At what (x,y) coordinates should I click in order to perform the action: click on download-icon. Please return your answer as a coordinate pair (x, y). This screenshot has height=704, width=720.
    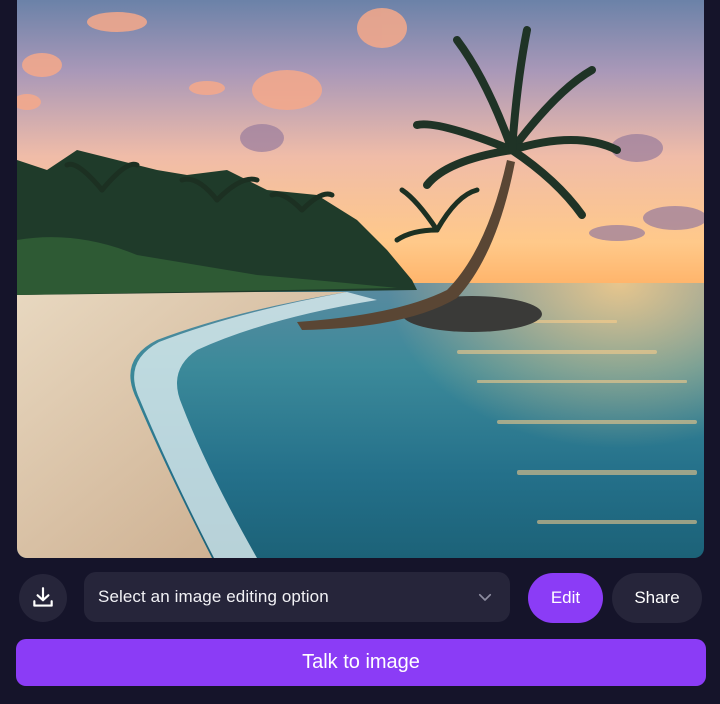
    Looking at the image, I should click on (43, 597).